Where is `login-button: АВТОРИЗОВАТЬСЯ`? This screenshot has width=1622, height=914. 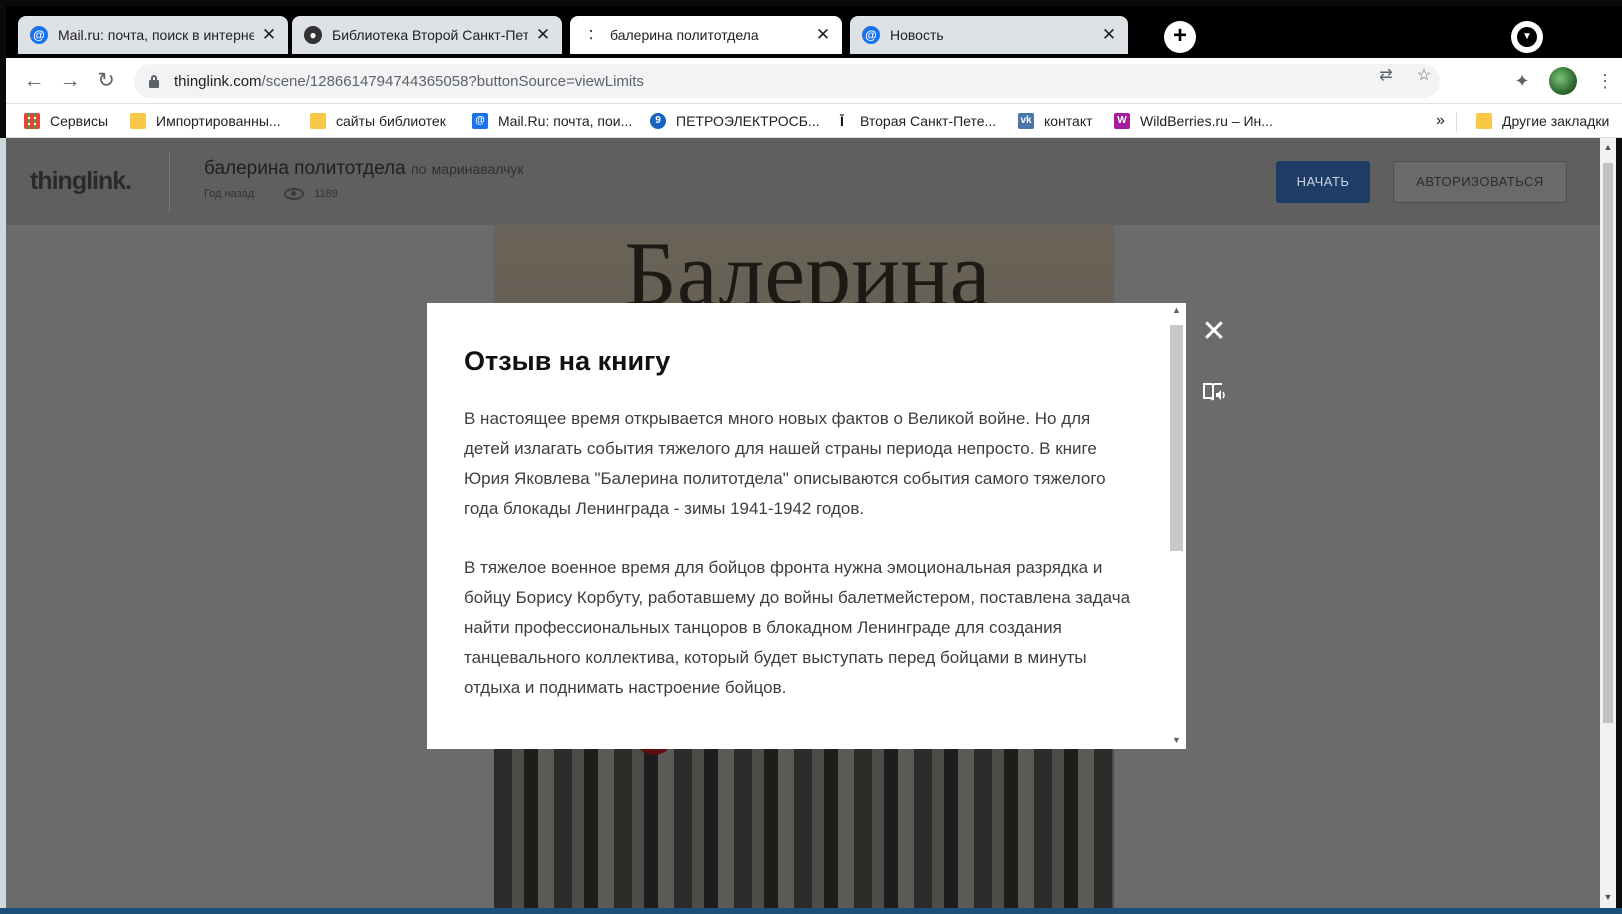 login-button: АВТОРИЗОВАТЬСЯ is located at coordinates (1480, 182).